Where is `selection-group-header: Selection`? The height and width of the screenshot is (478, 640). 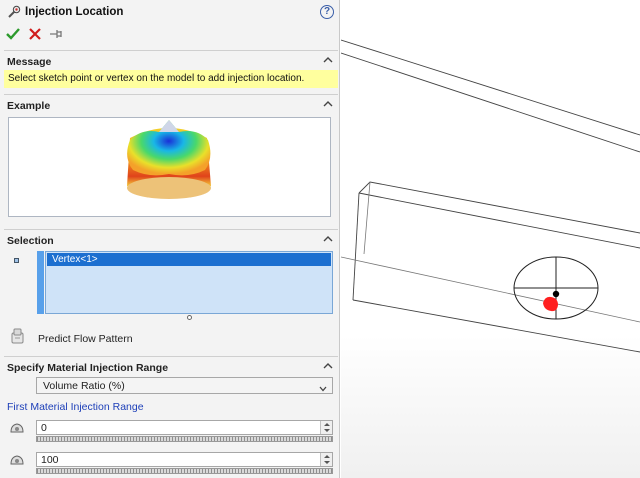
selection-group-header: Selection is located at coordinates (171, 238).